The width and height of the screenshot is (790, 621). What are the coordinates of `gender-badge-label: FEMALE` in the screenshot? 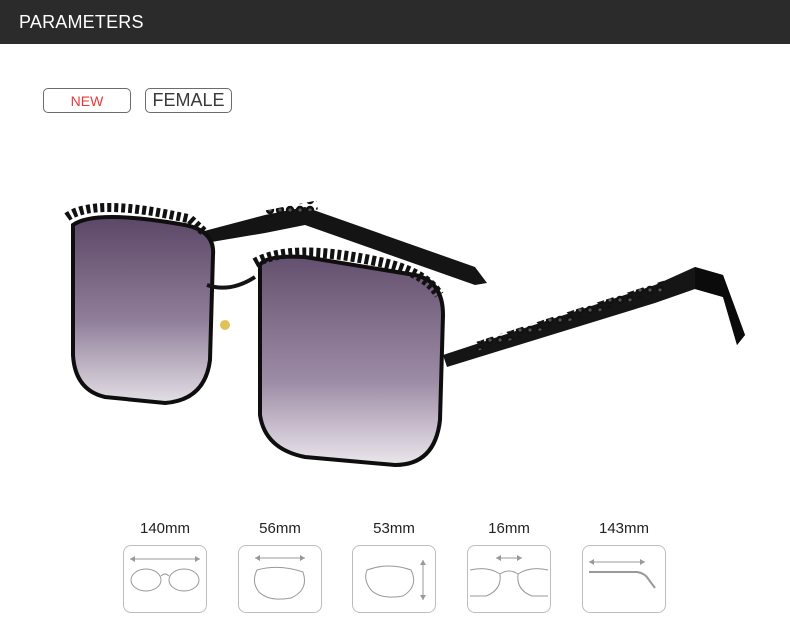 It's located at (188, 100).